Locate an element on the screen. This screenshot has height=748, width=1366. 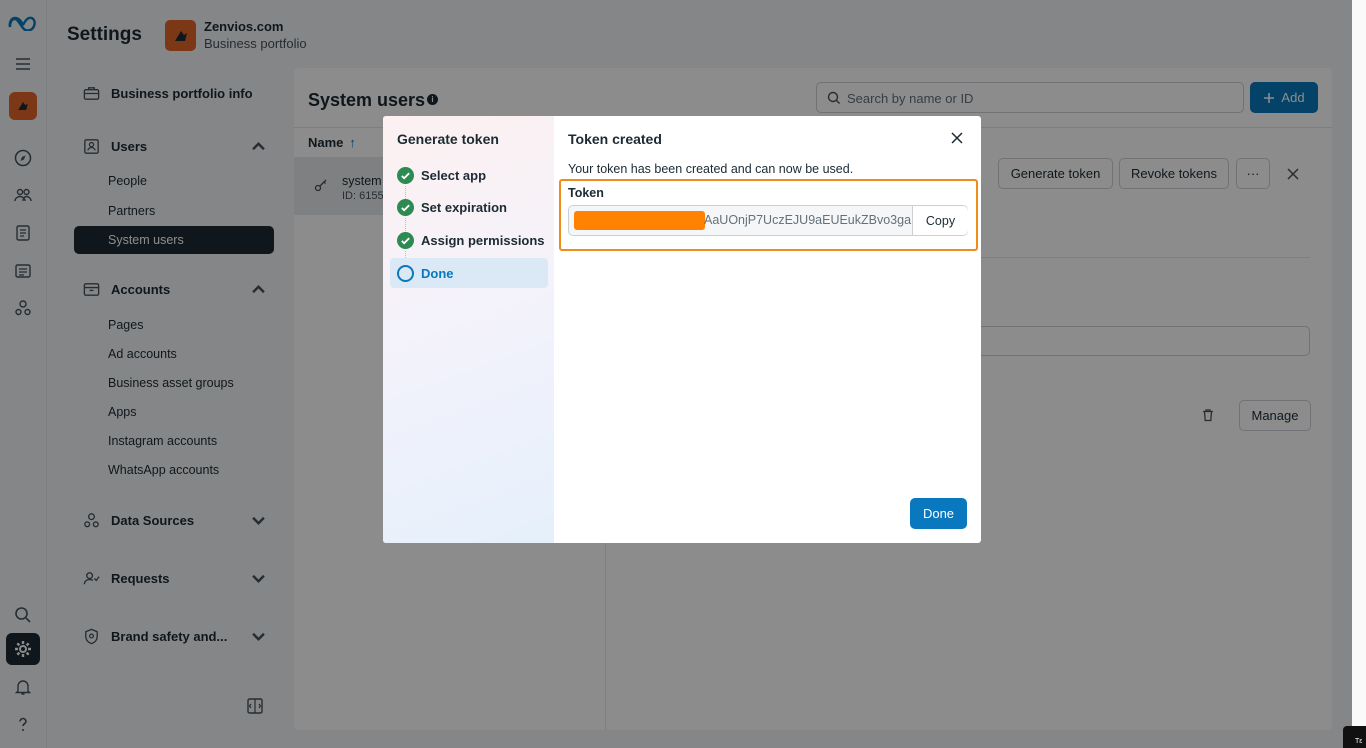
done-button: Done is located at coordinates (938, 513).